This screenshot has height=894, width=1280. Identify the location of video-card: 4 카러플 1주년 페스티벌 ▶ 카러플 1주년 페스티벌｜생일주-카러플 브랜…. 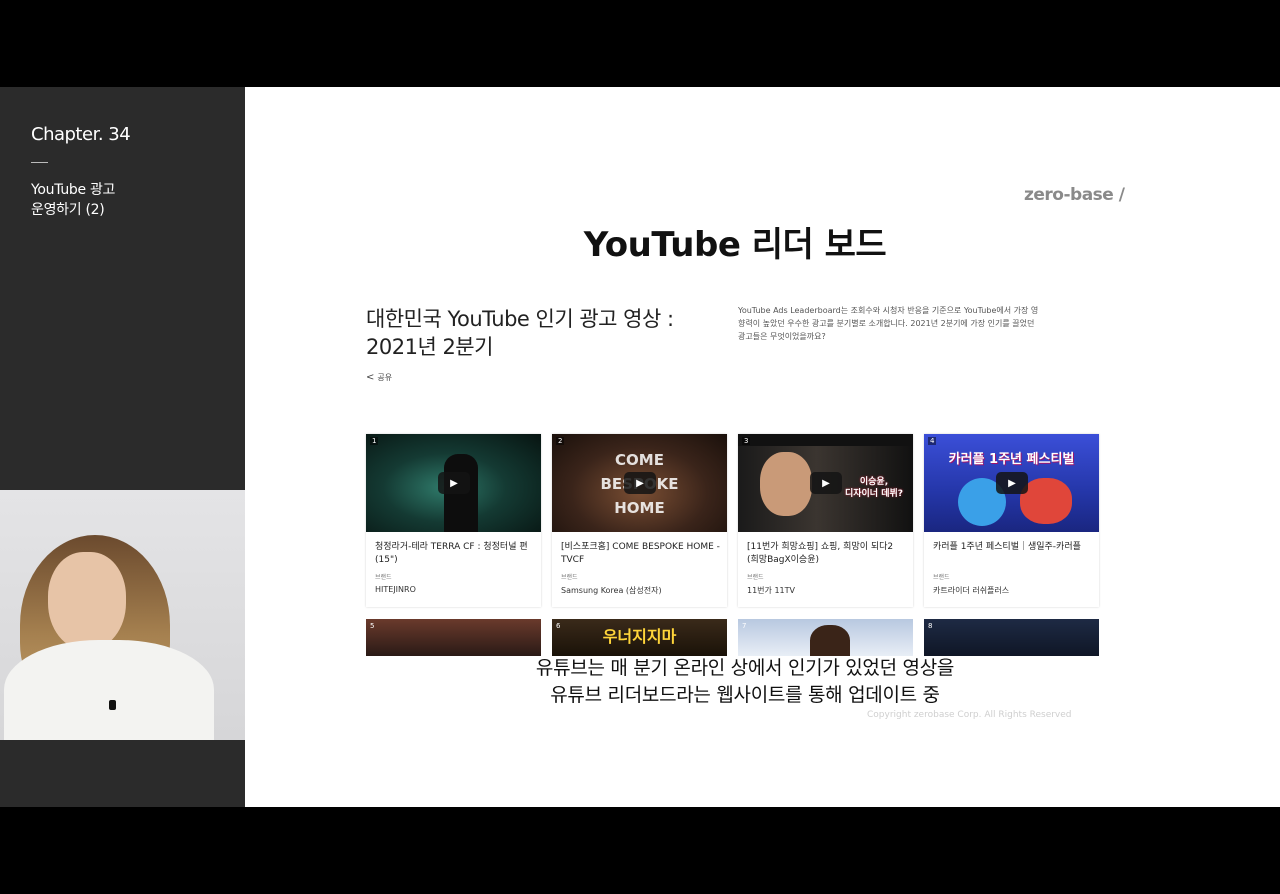
(1011, 520).